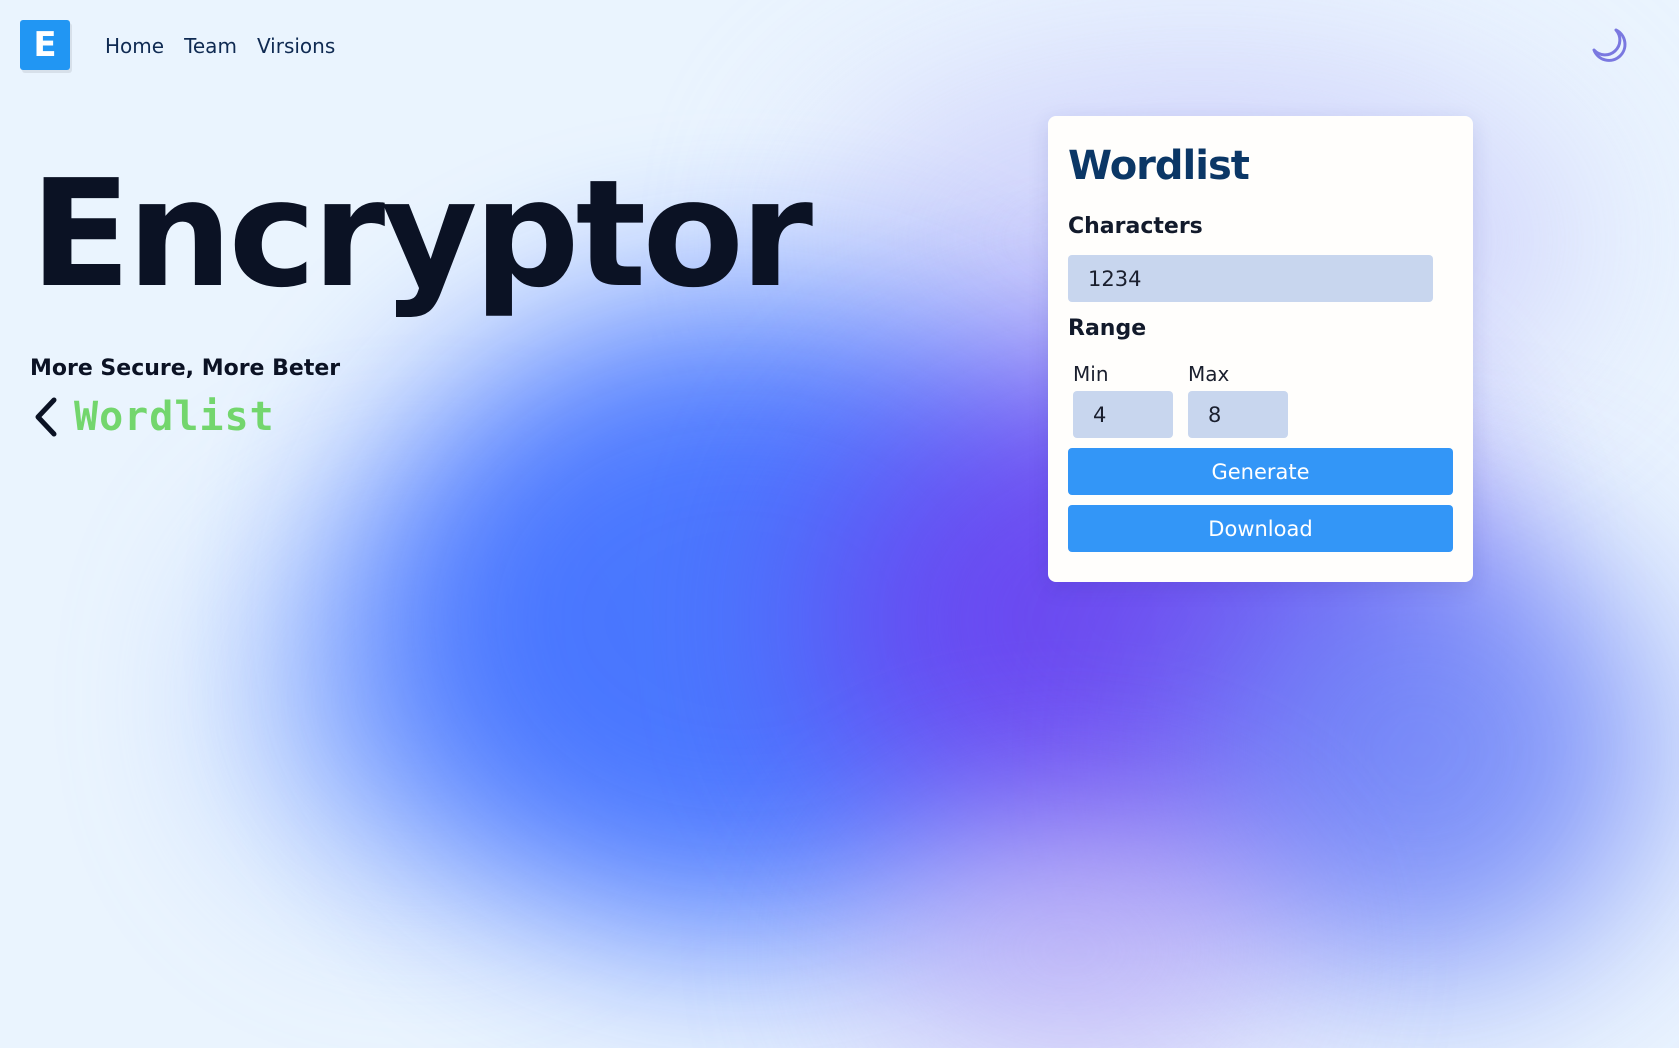 Image resolution: width=1679 pixels, height=1048 pixels. I want to click on logo: E, so click(45, 45).